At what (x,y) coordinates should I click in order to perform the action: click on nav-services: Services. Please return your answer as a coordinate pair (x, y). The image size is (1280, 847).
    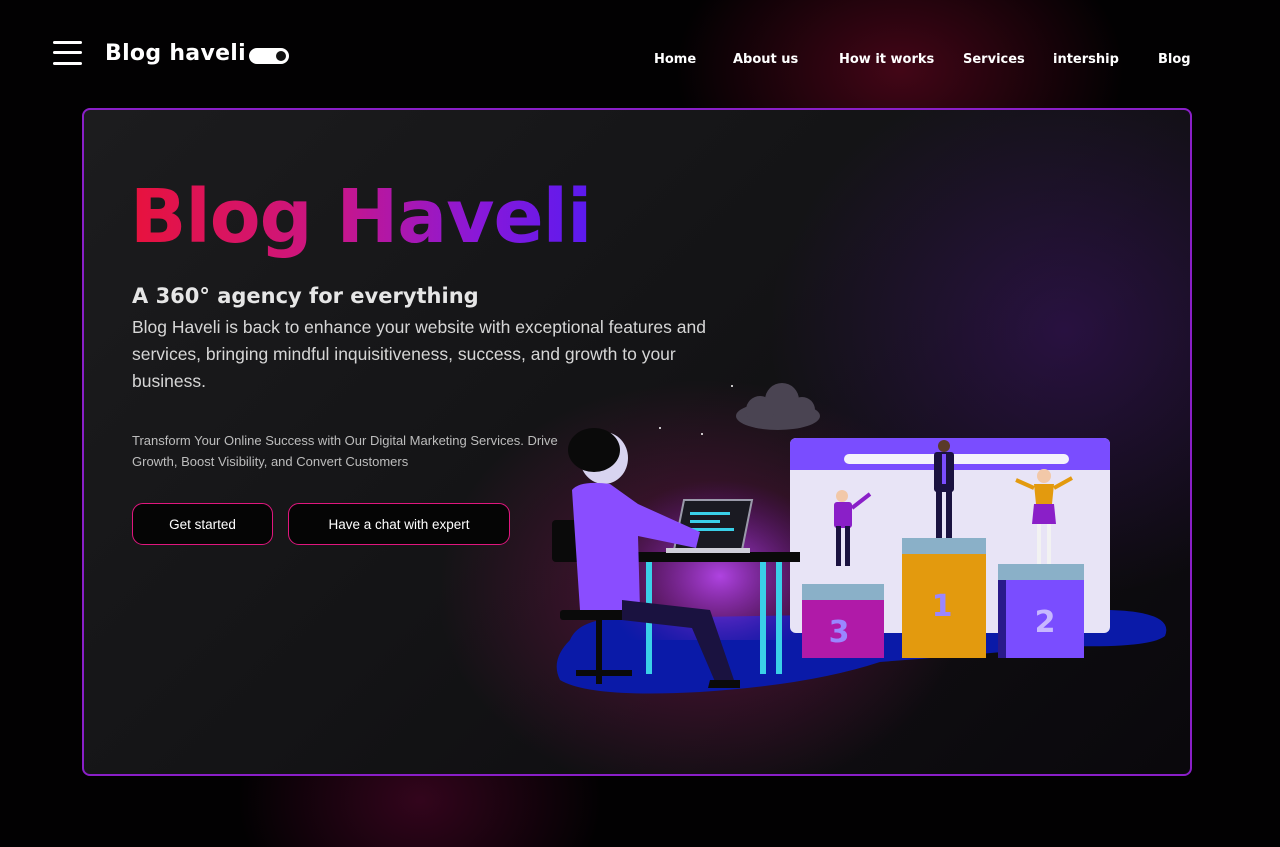
    Looking at the image, I should click on (994, 59).